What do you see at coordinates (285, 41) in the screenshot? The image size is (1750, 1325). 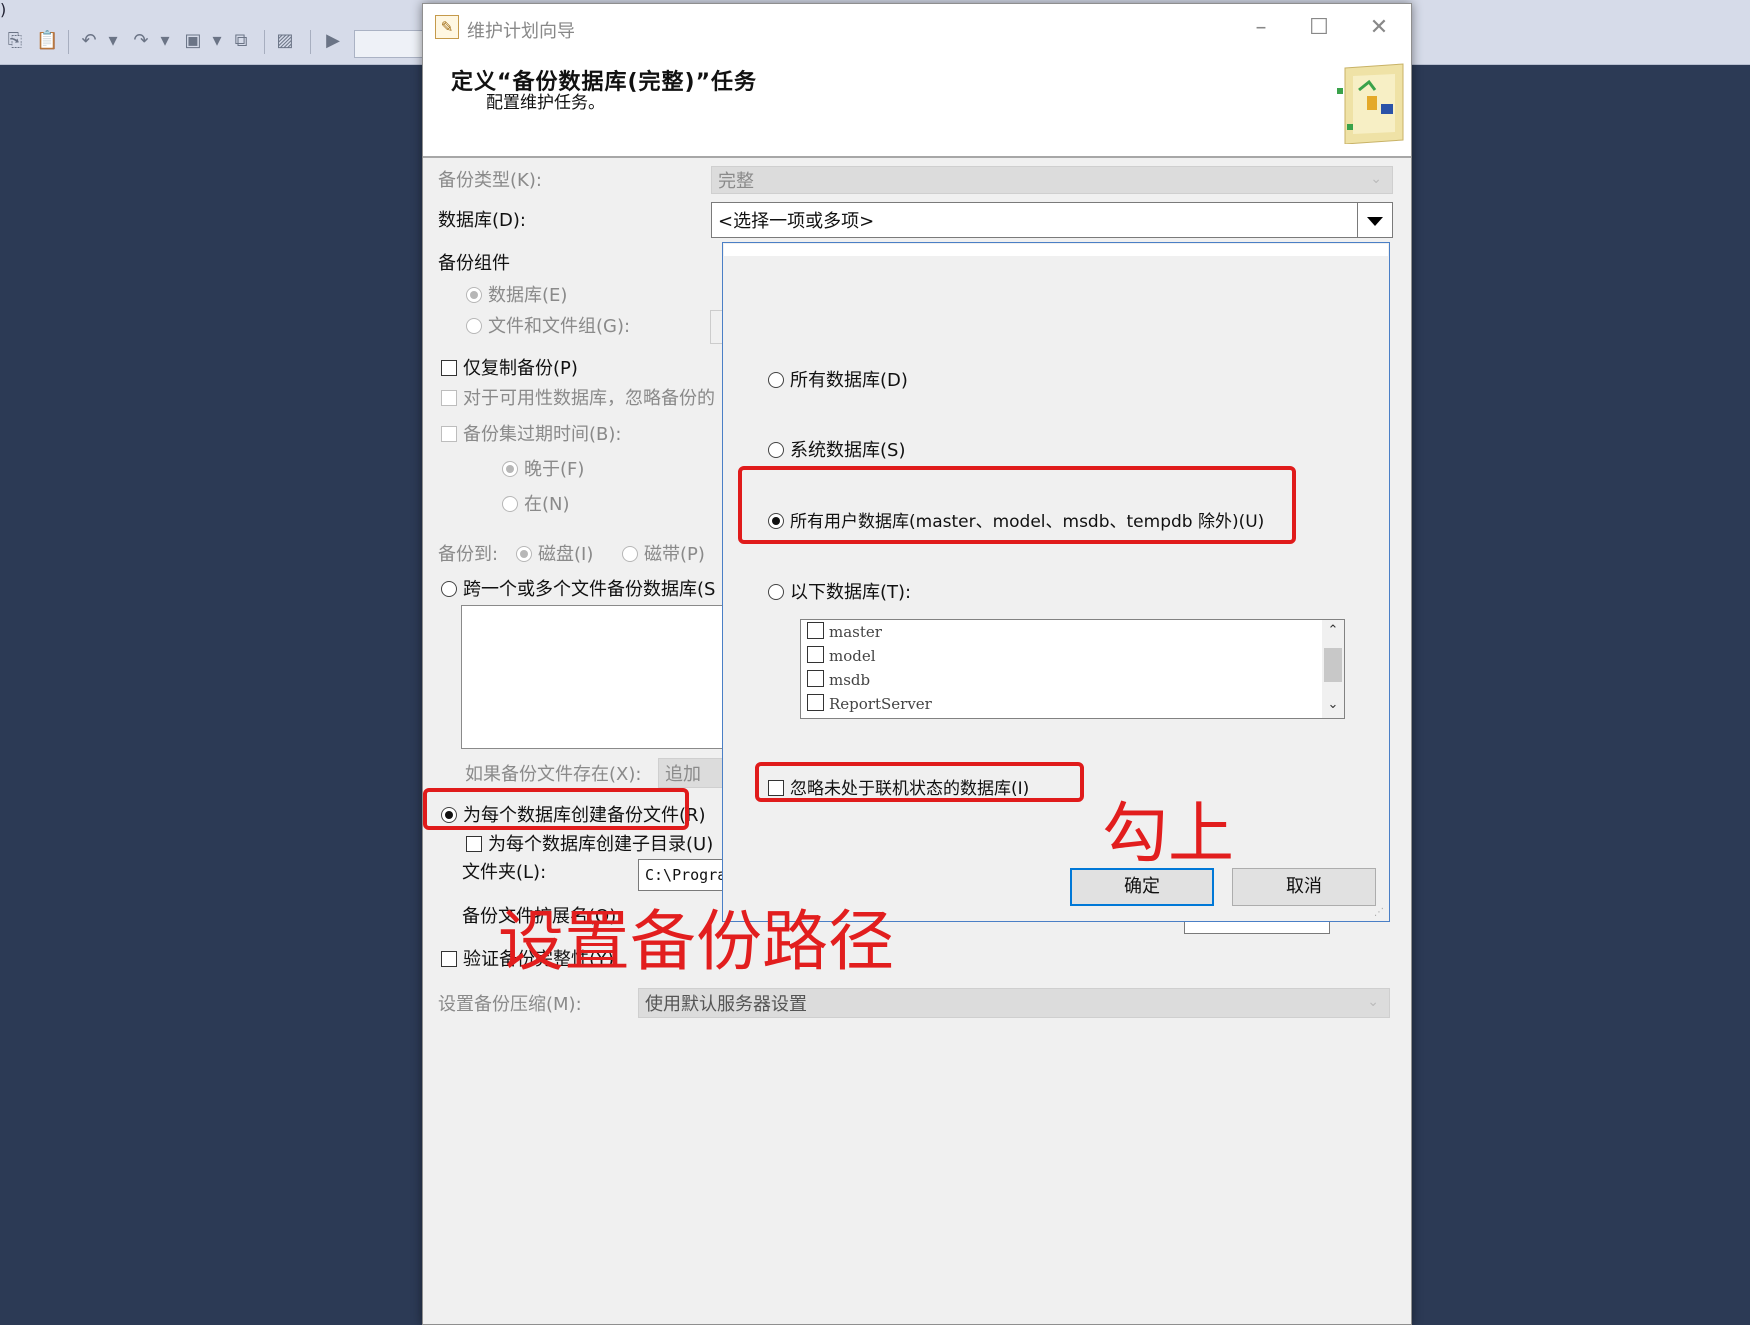 I see `image-icon: ▨` at bounding box center [285, 41].